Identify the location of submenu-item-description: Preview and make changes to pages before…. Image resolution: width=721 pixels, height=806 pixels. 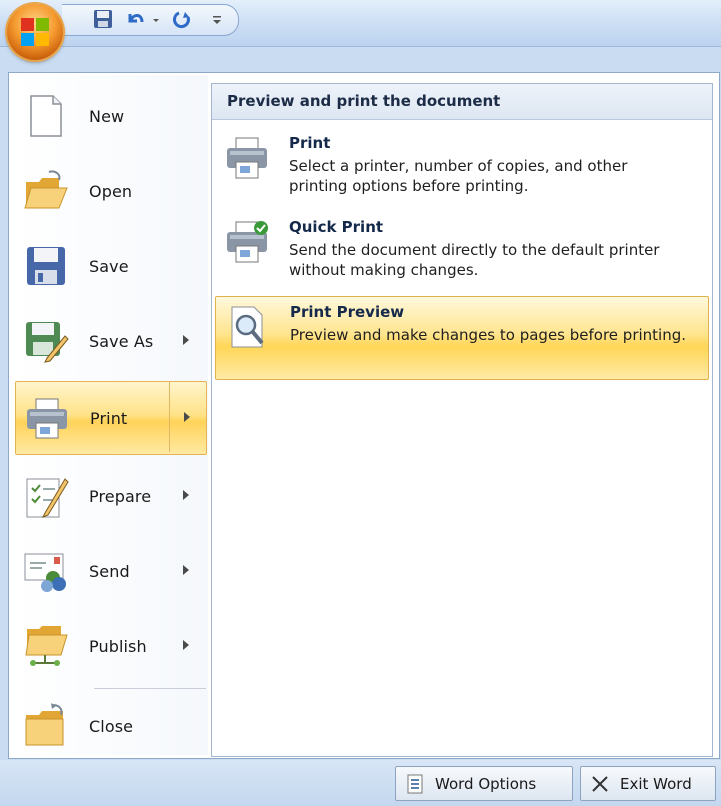
(488, 335).